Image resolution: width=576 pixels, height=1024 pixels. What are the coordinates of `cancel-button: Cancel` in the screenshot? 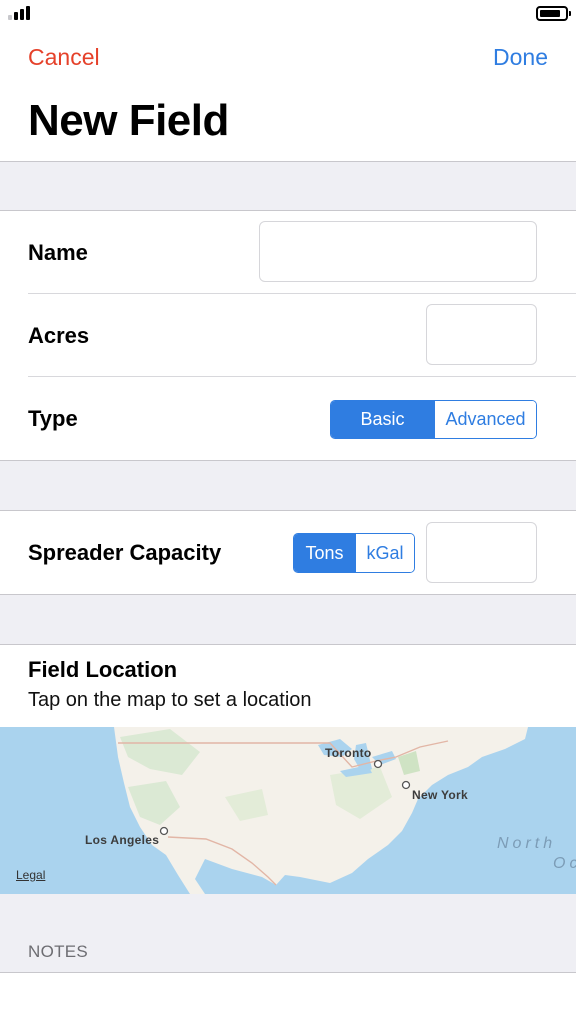 It's located at (64, 57).